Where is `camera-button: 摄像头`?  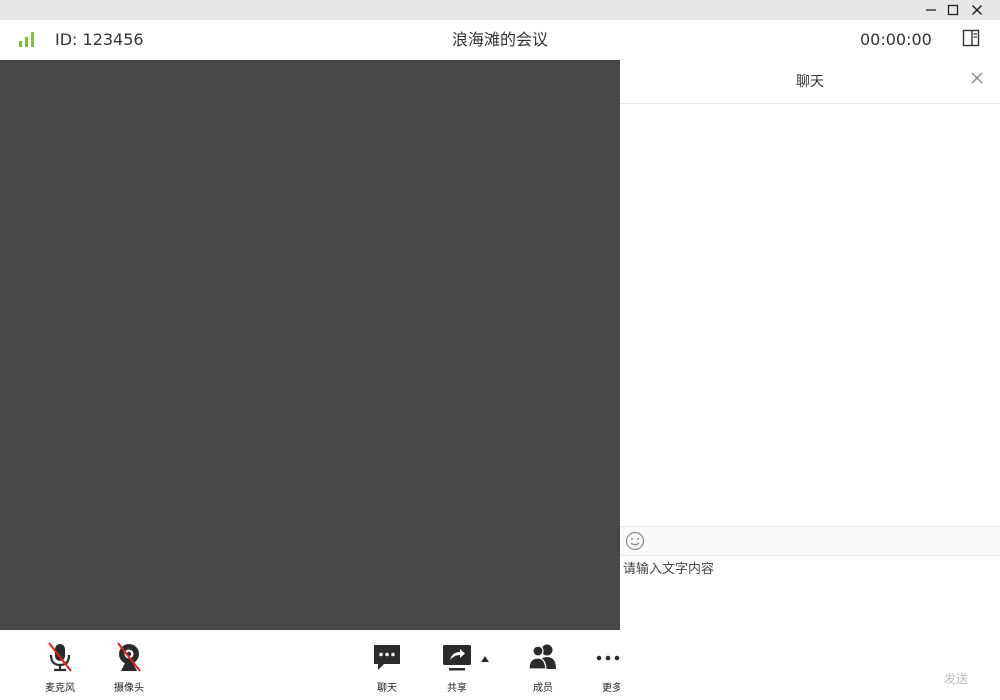
camera-button: 摄像头 is located at coordinates (129, 669).